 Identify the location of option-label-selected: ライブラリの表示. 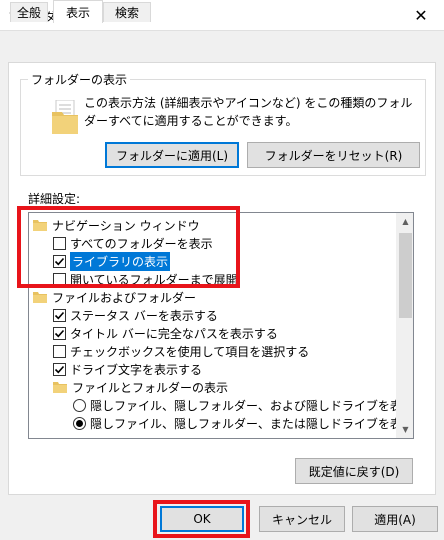
(120, 261).